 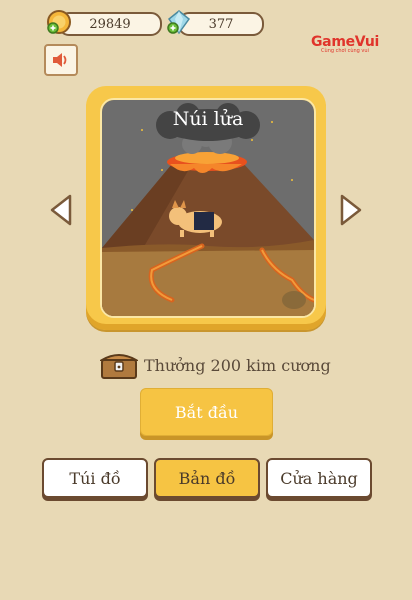 I want to click on diamond-value: 377, so click(x=221, y=24).